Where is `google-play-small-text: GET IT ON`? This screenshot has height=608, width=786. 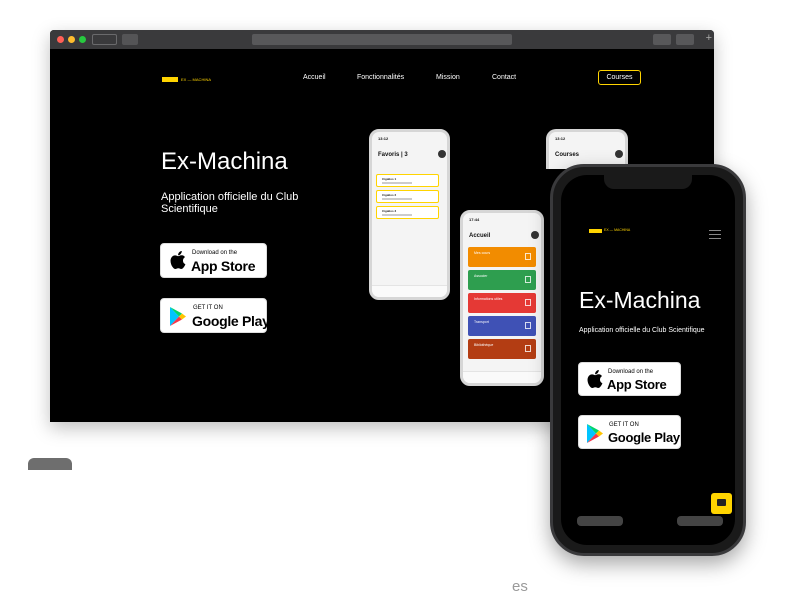 google-play-small-text: GET IT ON is located at coordinates (208, 308).